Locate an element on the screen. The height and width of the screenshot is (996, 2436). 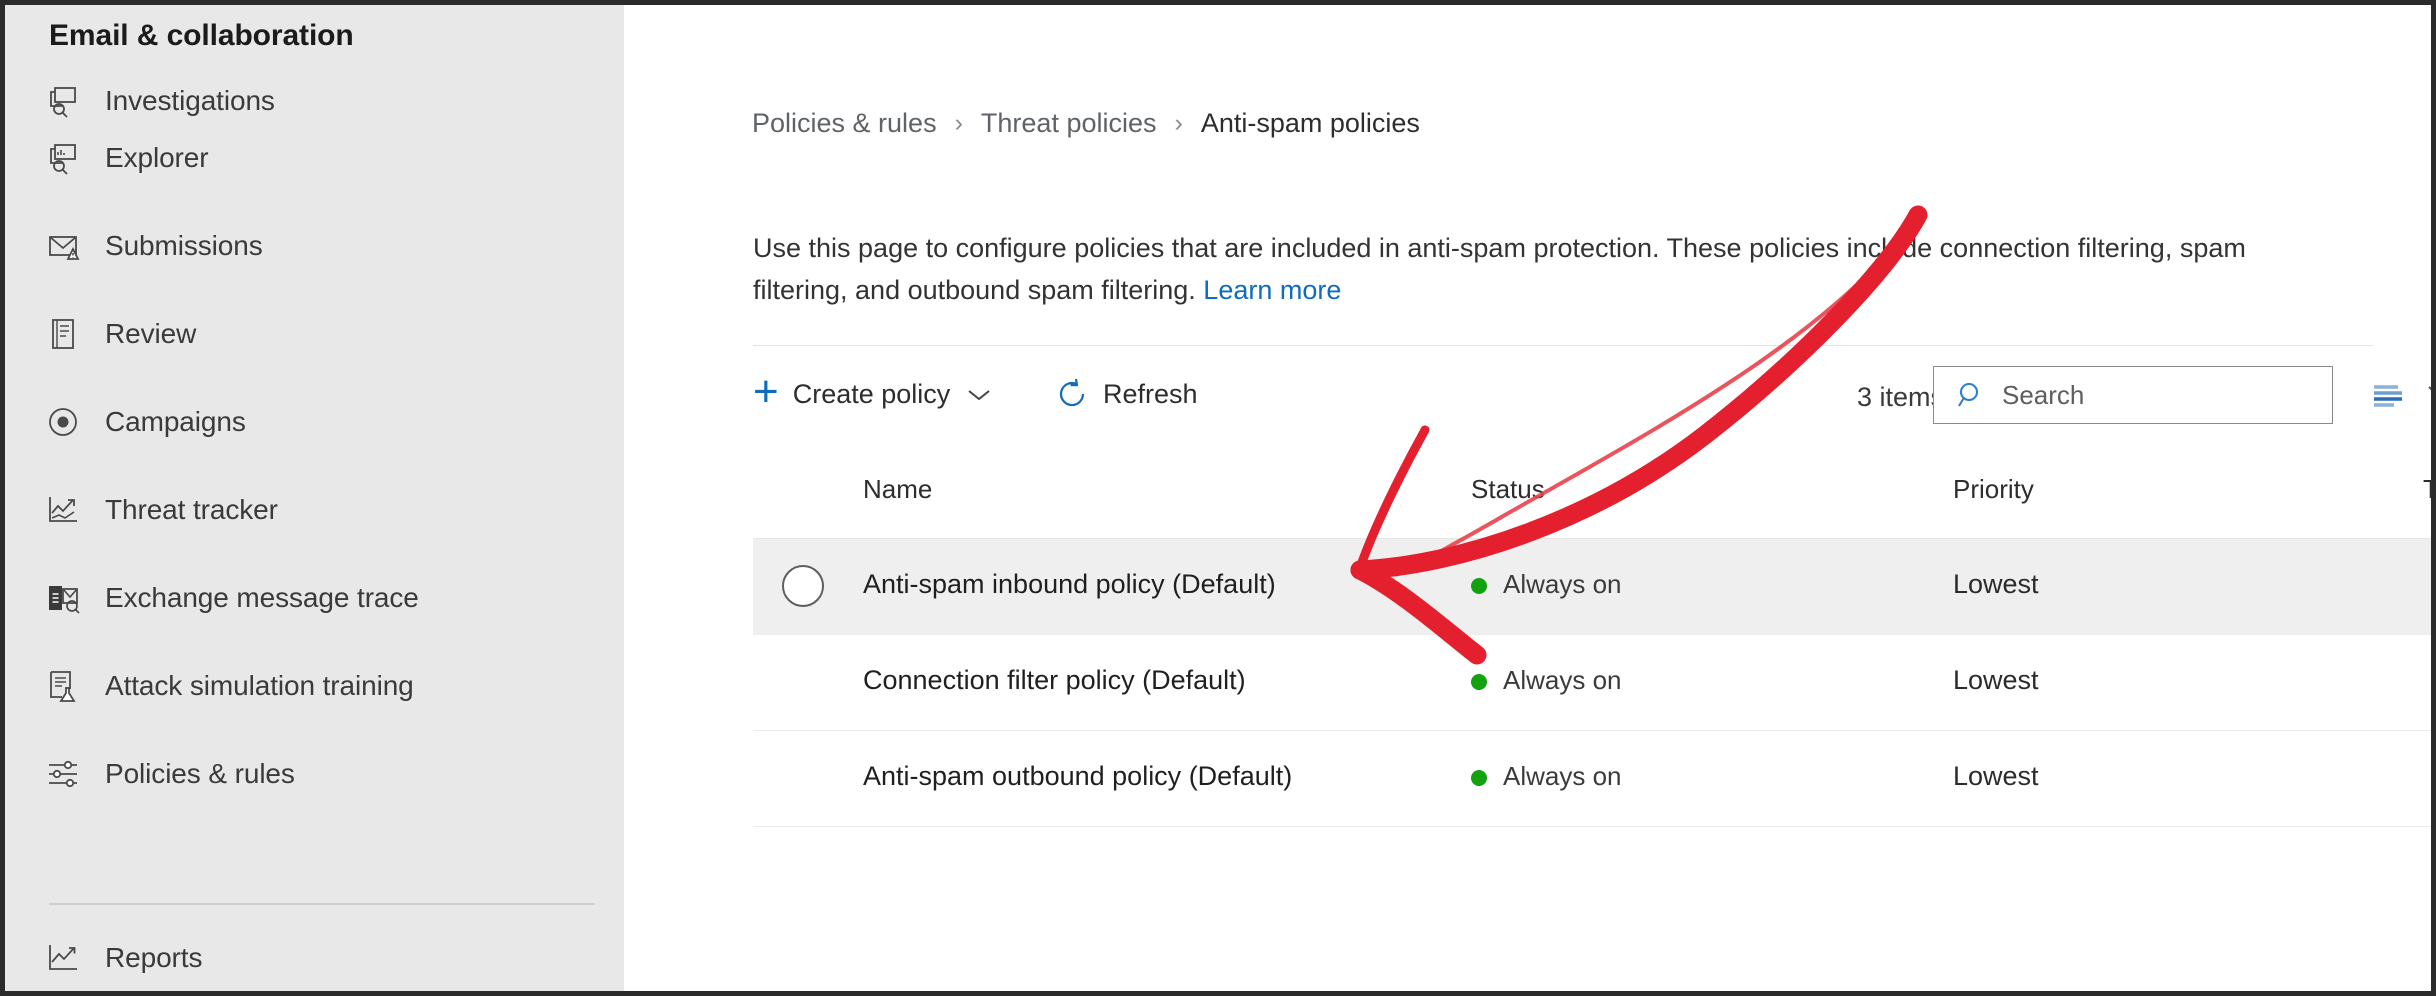
column-header-priority: Priority is located at coordinates (1993, 489).